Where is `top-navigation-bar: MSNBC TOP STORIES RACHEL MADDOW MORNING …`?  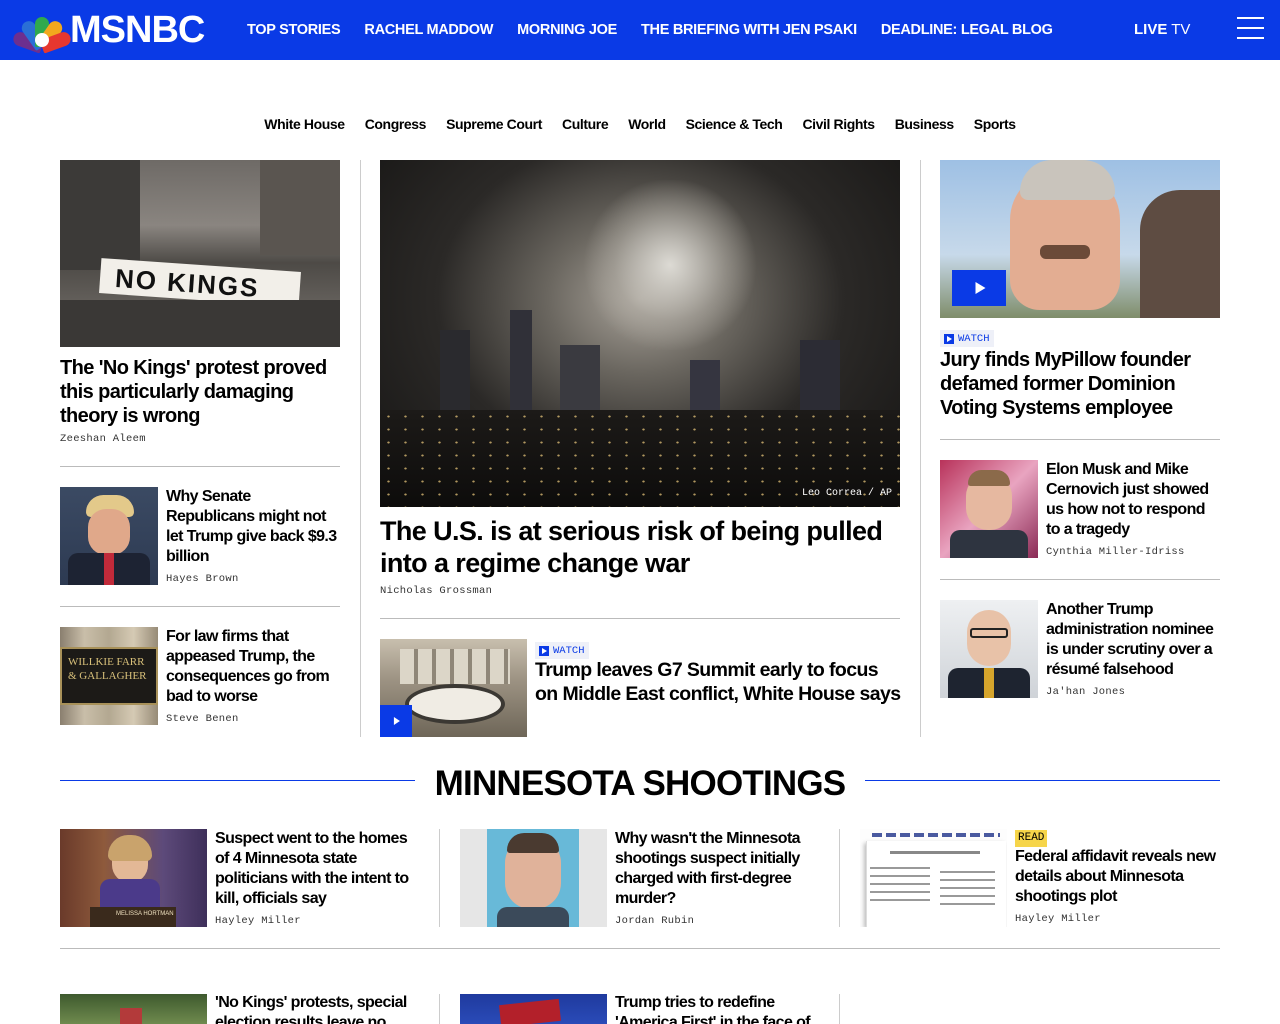
top-navigation-bar: MSNBC TOP STORIES RACHEL MADDOW MORNING … is located at coordinates (640, 30).